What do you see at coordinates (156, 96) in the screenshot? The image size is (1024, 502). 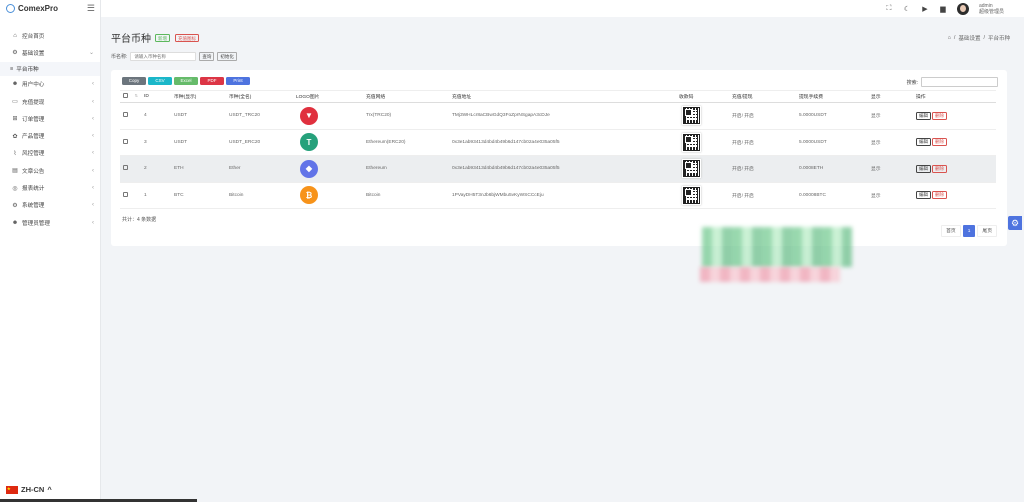 I see `column-header: ID` at bounding box center [156, 96].